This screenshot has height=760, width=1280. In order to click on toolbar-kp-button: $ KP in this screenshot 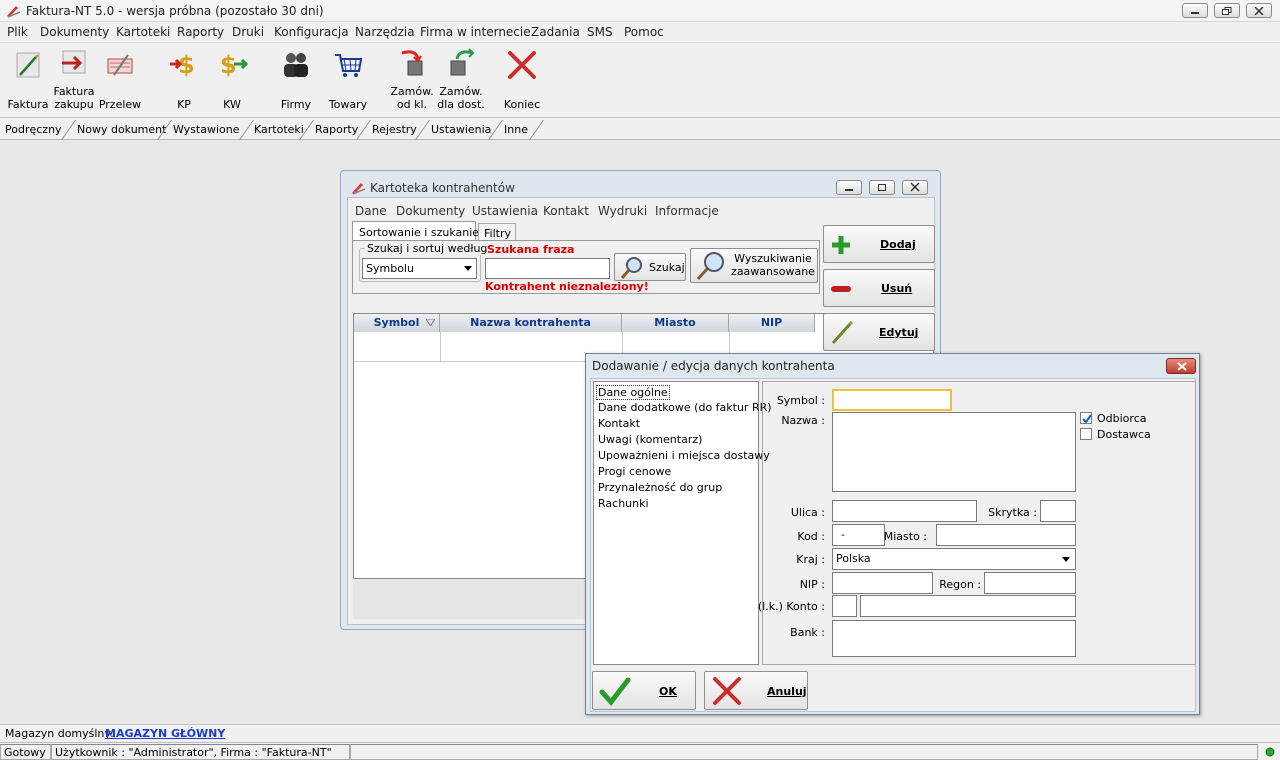, I will do `click(184, 80)`.